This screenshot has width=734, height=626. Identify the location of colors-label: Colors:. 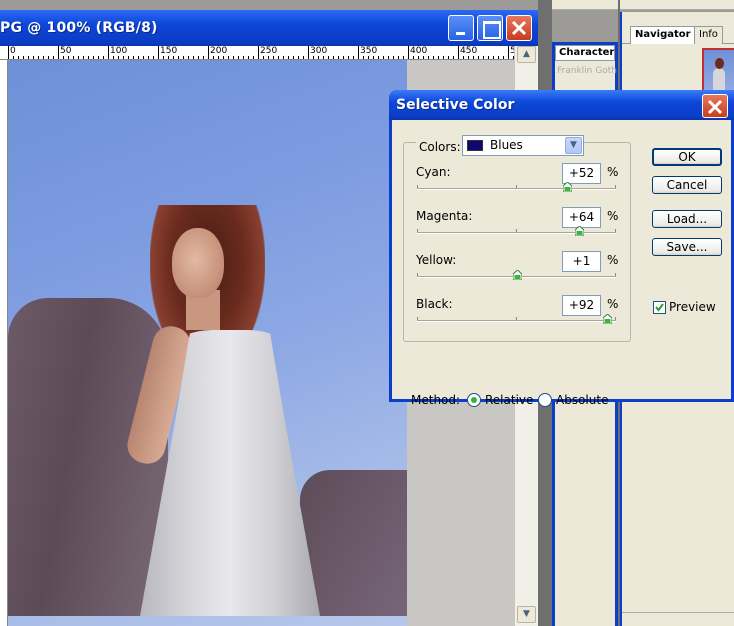
(440, 147).